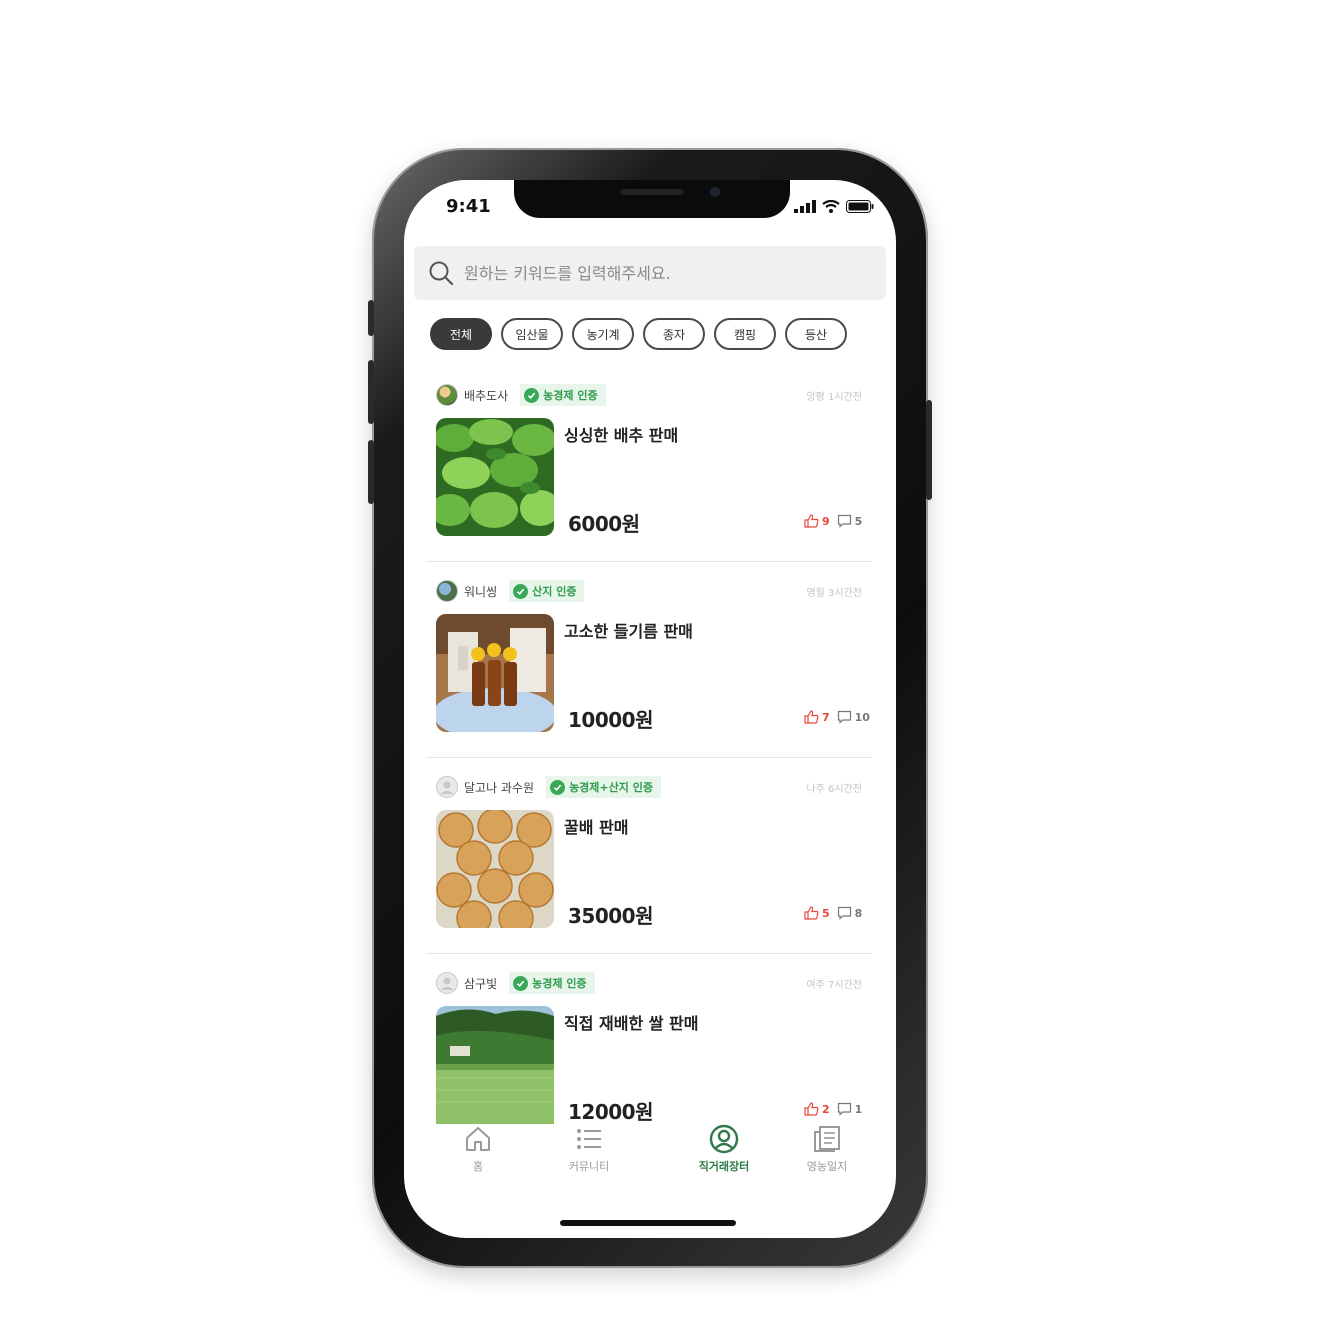  What do you see at coordinates (554, 591) in the screenshot?
I see `certification-label: 산지 인증` at bounding box center [554, 591].